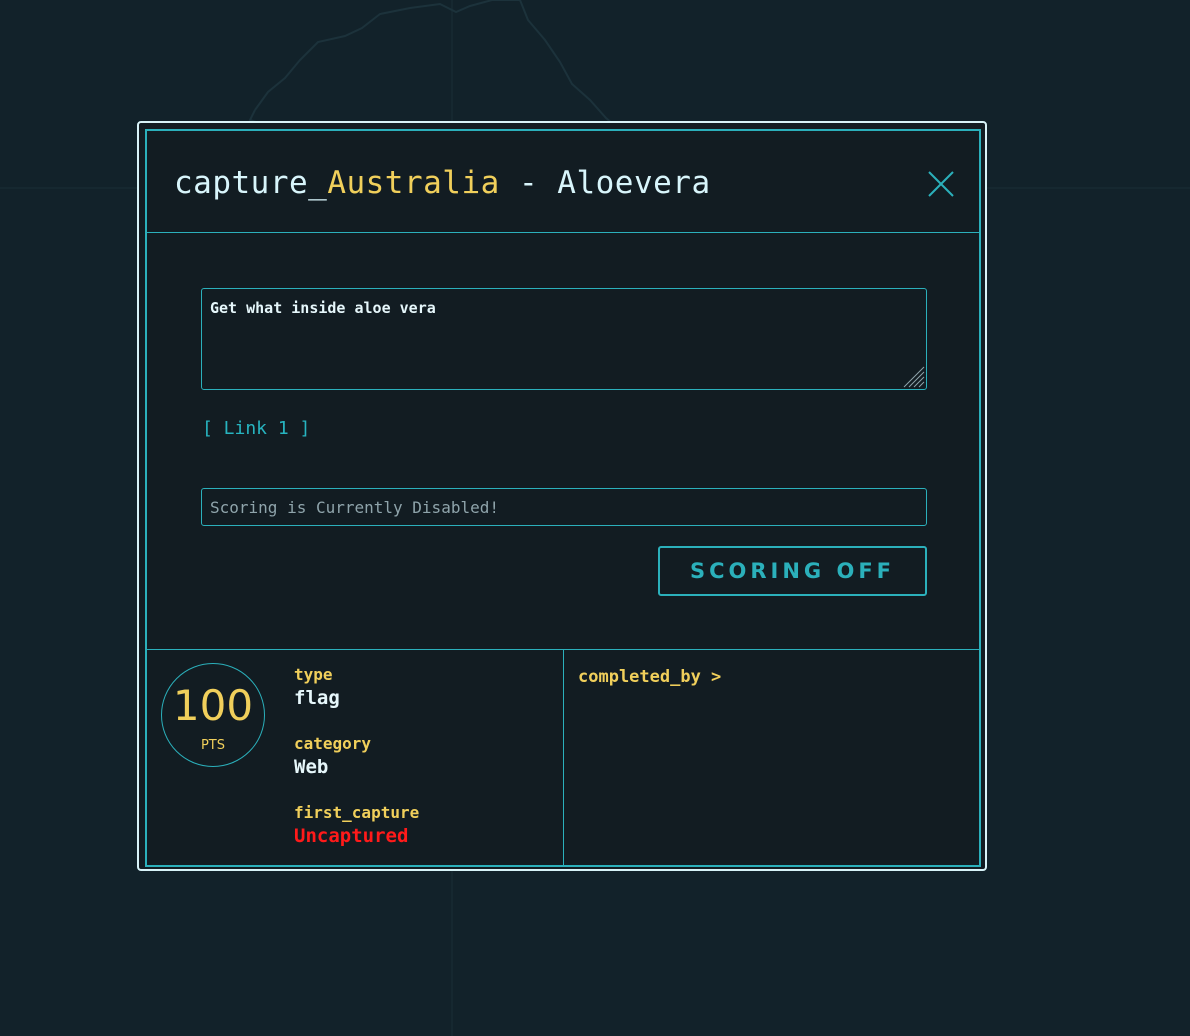 The height and width of the screenshot is (1036, 1190). Describe the element at coordinates (313, 674) in the screenshot. I see `type-label: type` at that location.